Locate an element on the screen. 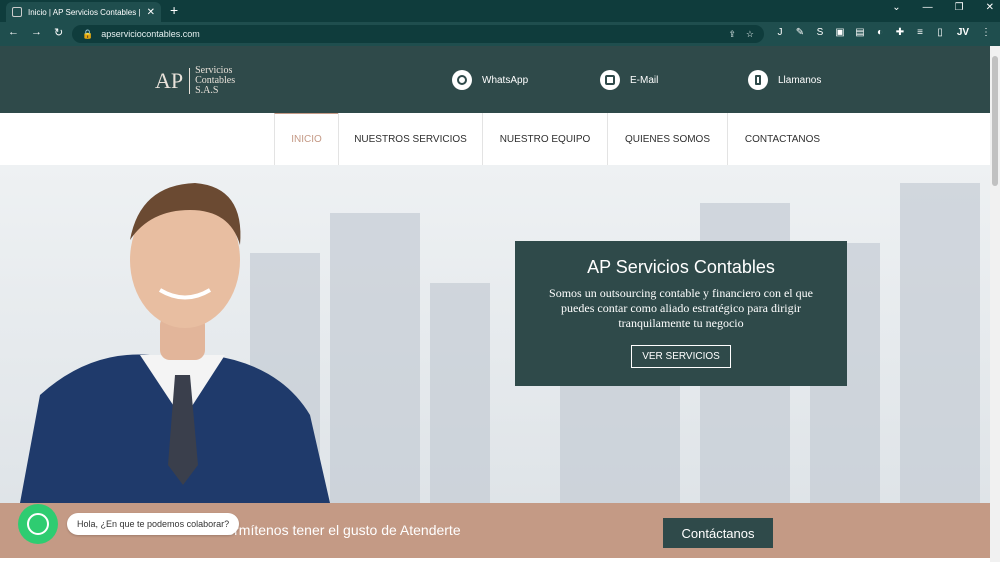 Image resolution: width=1000 pixels, height=562 pixels. hero-title: AP Servicios Contables is located at coordinates (681, 267).